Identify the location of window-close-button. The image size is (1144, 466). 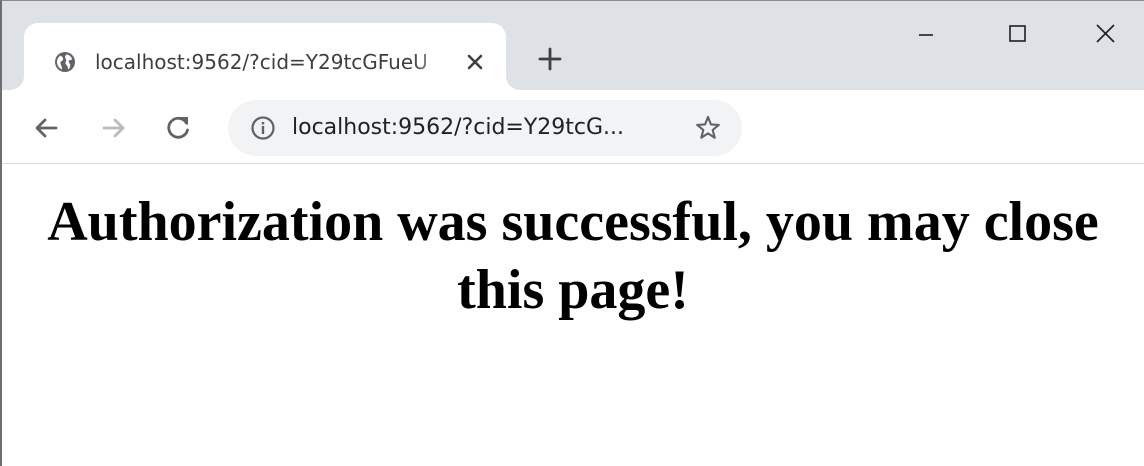
(1106, 36).